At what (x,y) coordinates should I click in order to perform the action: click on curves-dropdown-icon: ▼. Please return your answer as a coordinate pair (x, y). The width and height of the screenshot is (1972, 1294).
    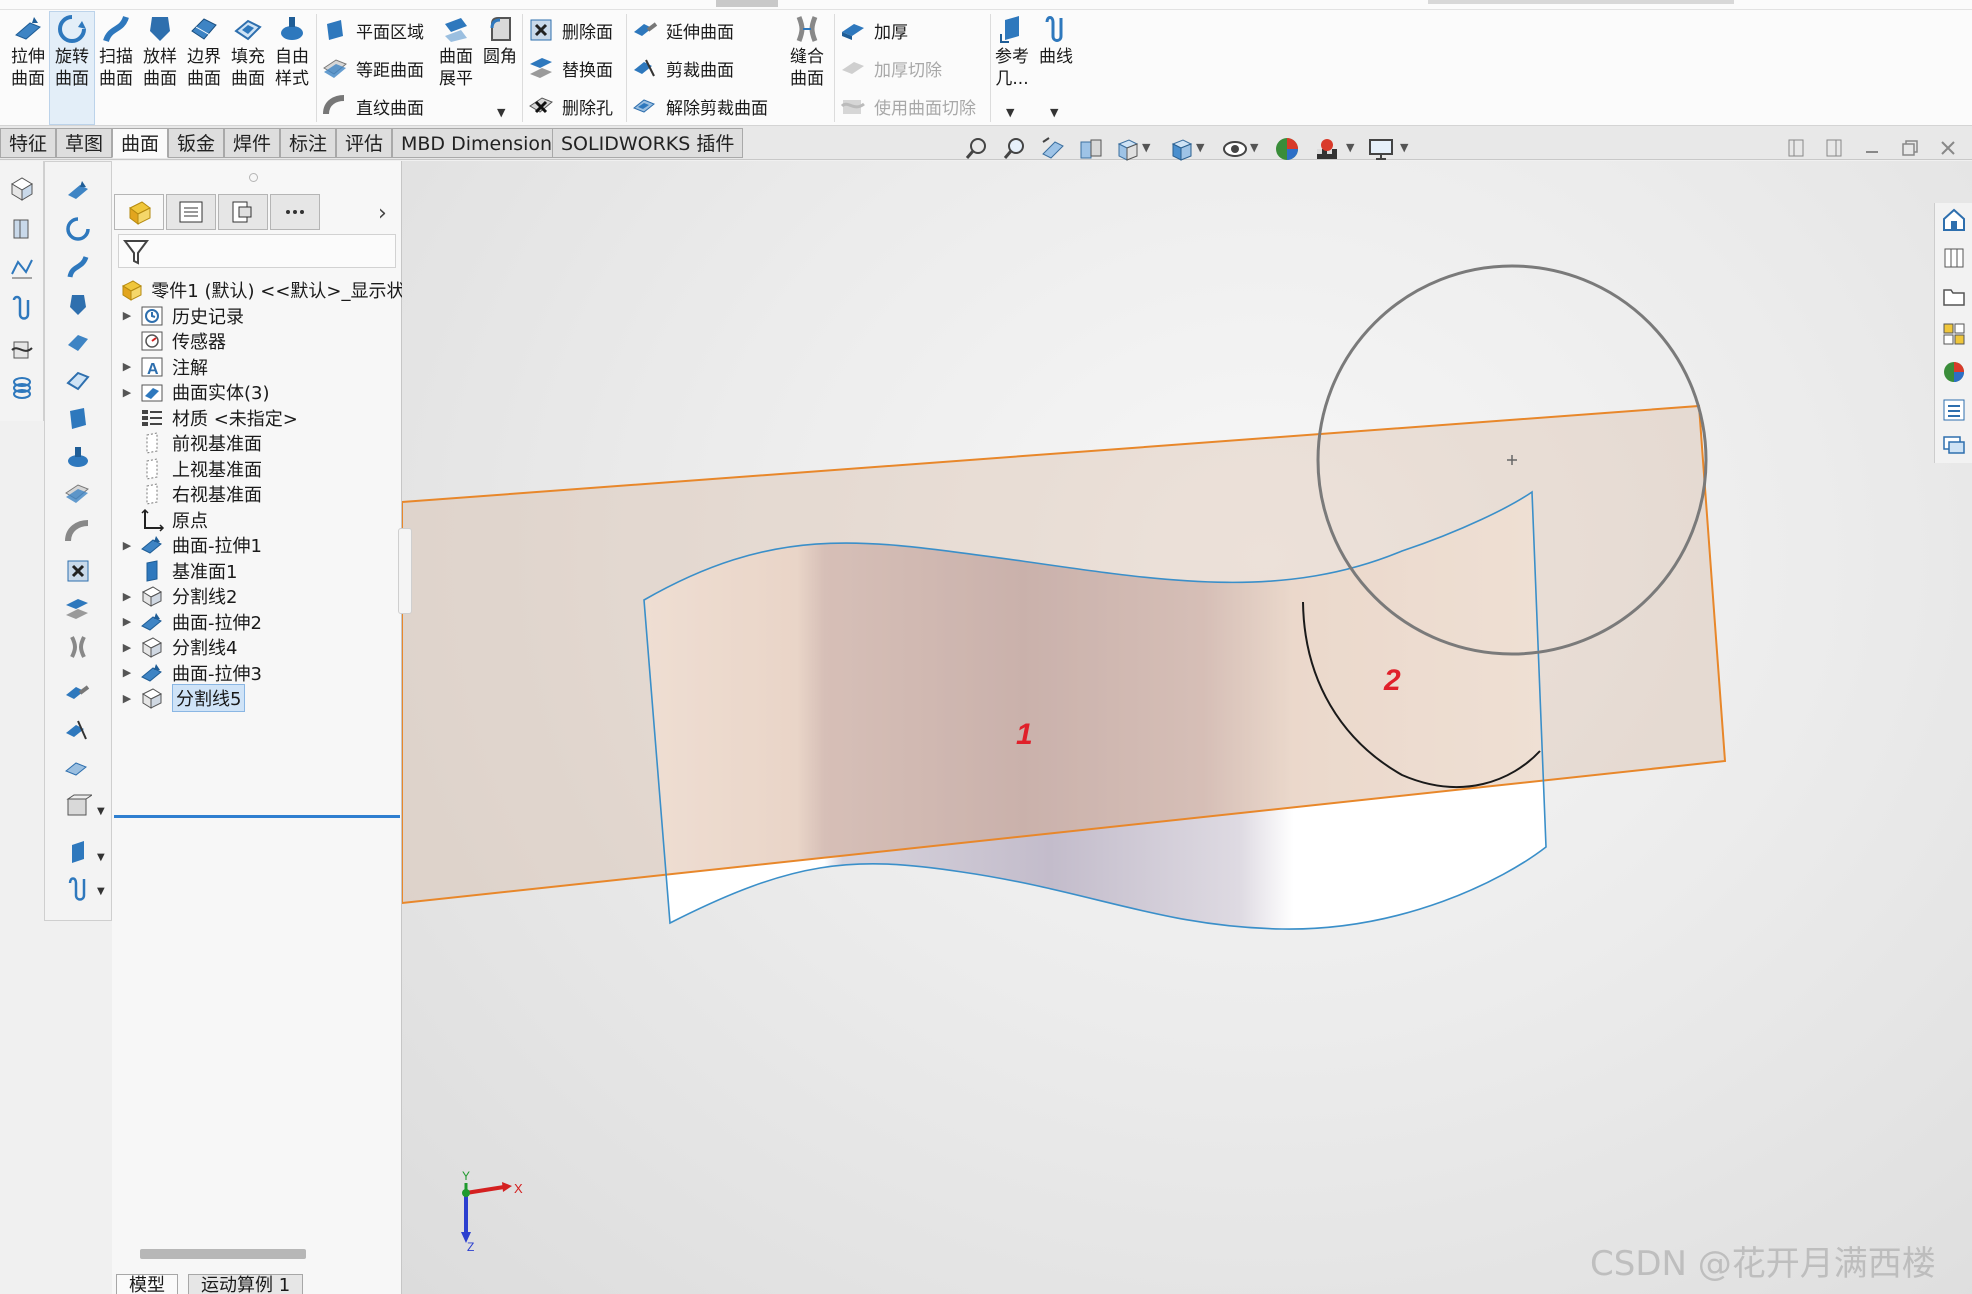
    Looking at the image, I should click on (1054, 112).